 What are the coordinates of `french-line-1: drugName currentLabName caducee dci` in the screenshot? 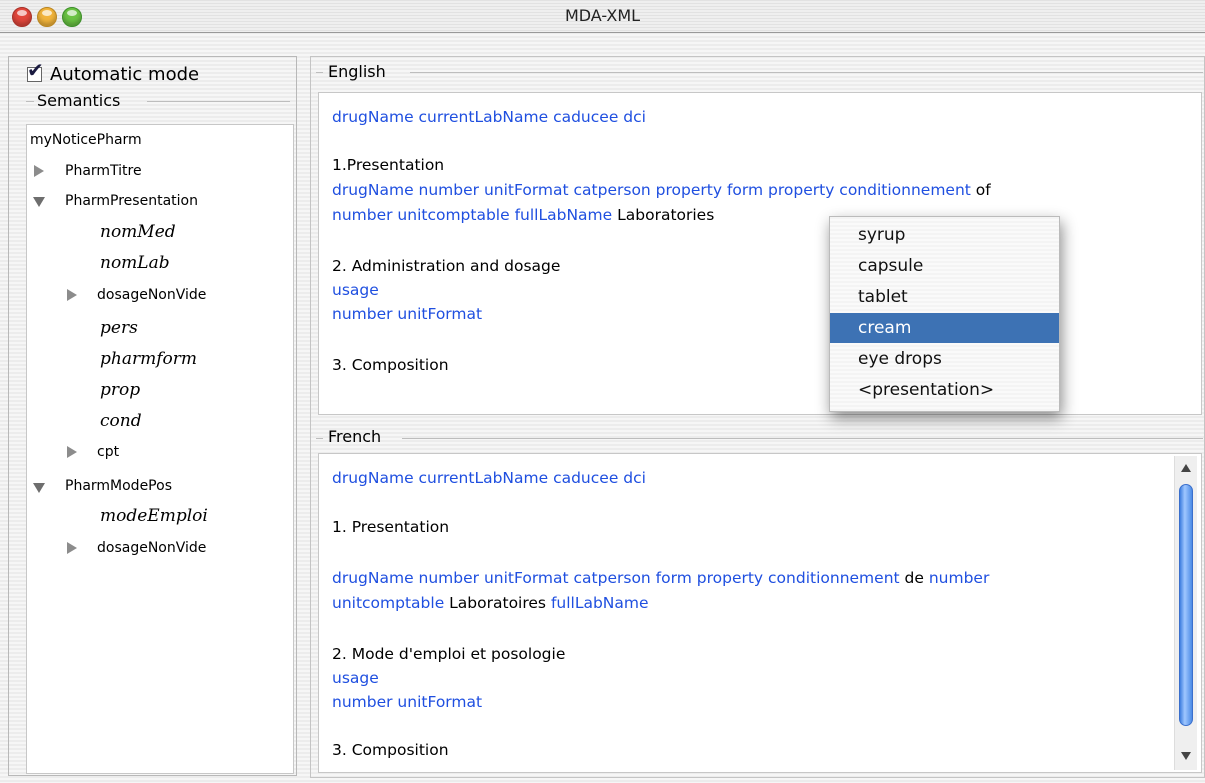 It's located at (489, 478).